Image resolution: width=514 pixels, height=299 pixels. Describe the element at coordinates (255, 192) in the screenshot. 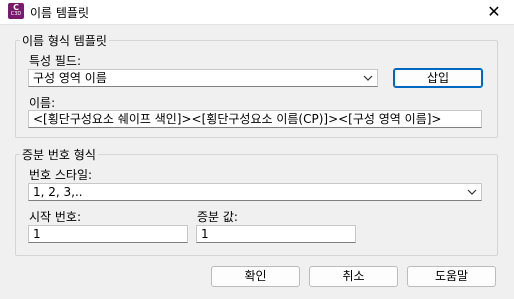

I see `number-style-select: 1, 2, 3,..` at that location.